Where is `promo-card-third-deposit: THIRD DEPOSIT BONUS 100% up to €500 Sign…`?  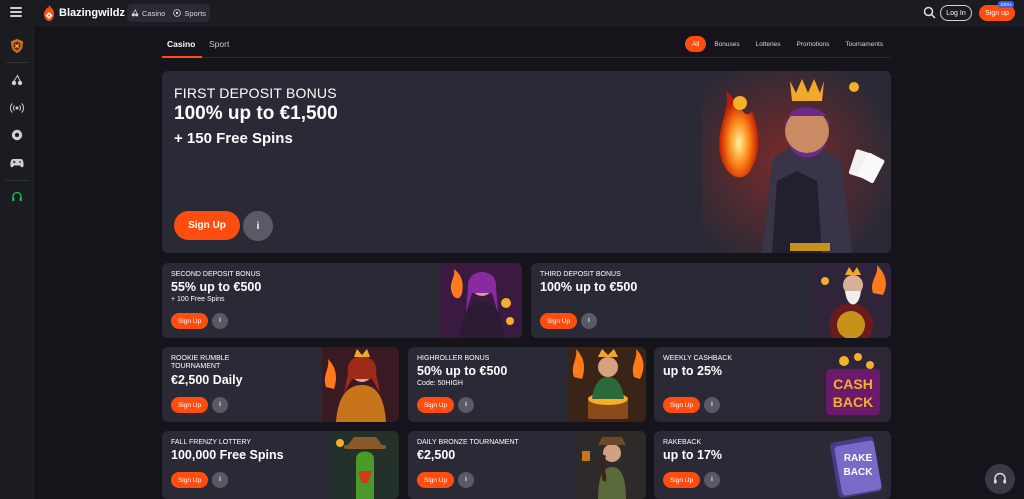
promo-card-third-deposit: THIRD DEPOSIT BONUS 100% up to €500 Sign… is located at coordinates (711, 300).